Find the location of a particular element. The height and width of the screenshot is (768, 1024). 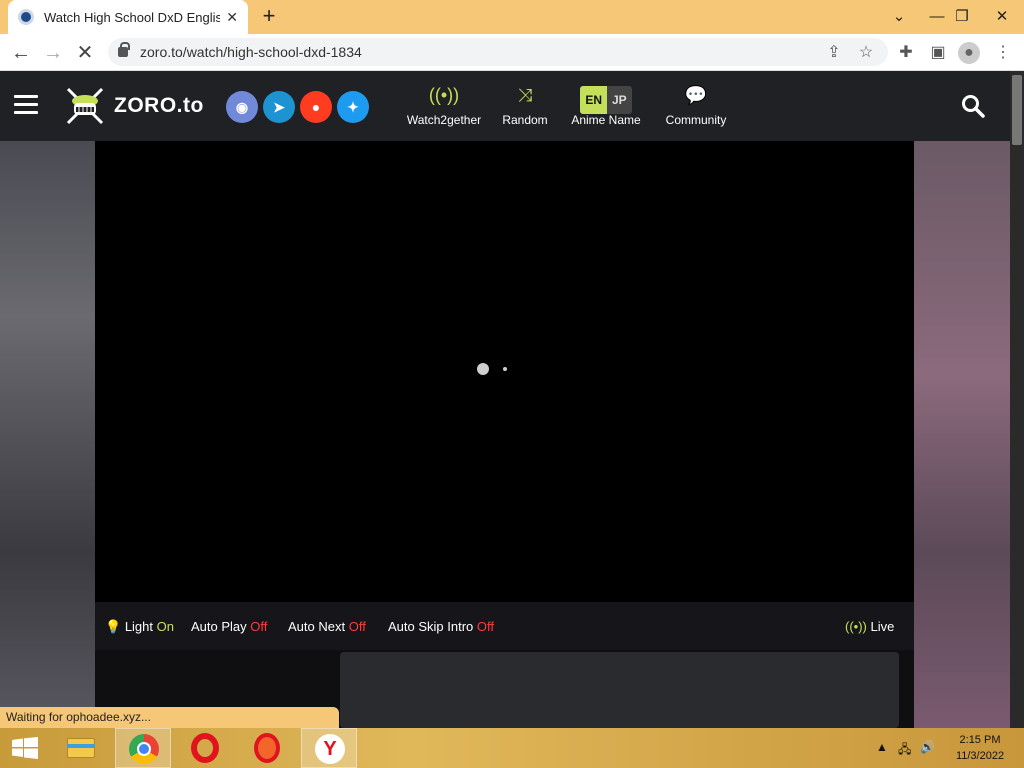

chrome-taskbar-icon is located at coordinates (143, 748).